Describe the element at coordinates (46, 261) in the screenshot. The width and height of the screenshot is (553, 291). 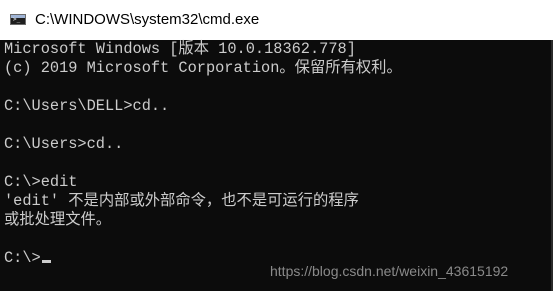
I see `text-cursor` at that location.